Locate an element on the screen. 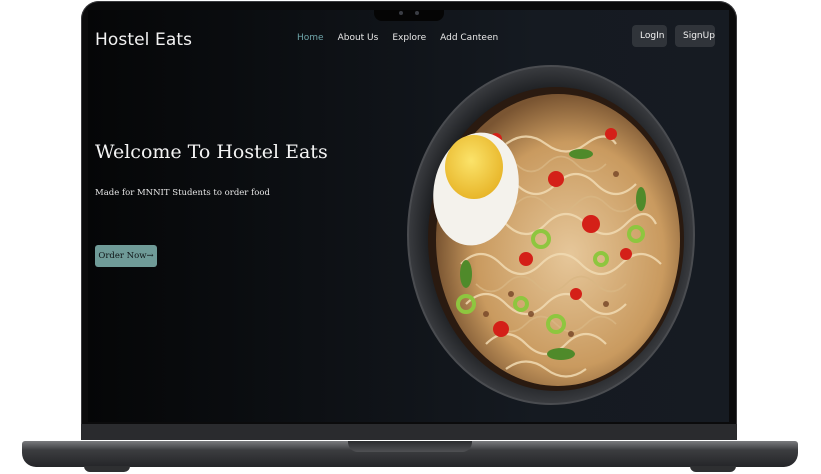 The width and height of the screenshot is (821, 474). hero-title: Welcome To Hostel Eats is located at coordinates (211, 152).